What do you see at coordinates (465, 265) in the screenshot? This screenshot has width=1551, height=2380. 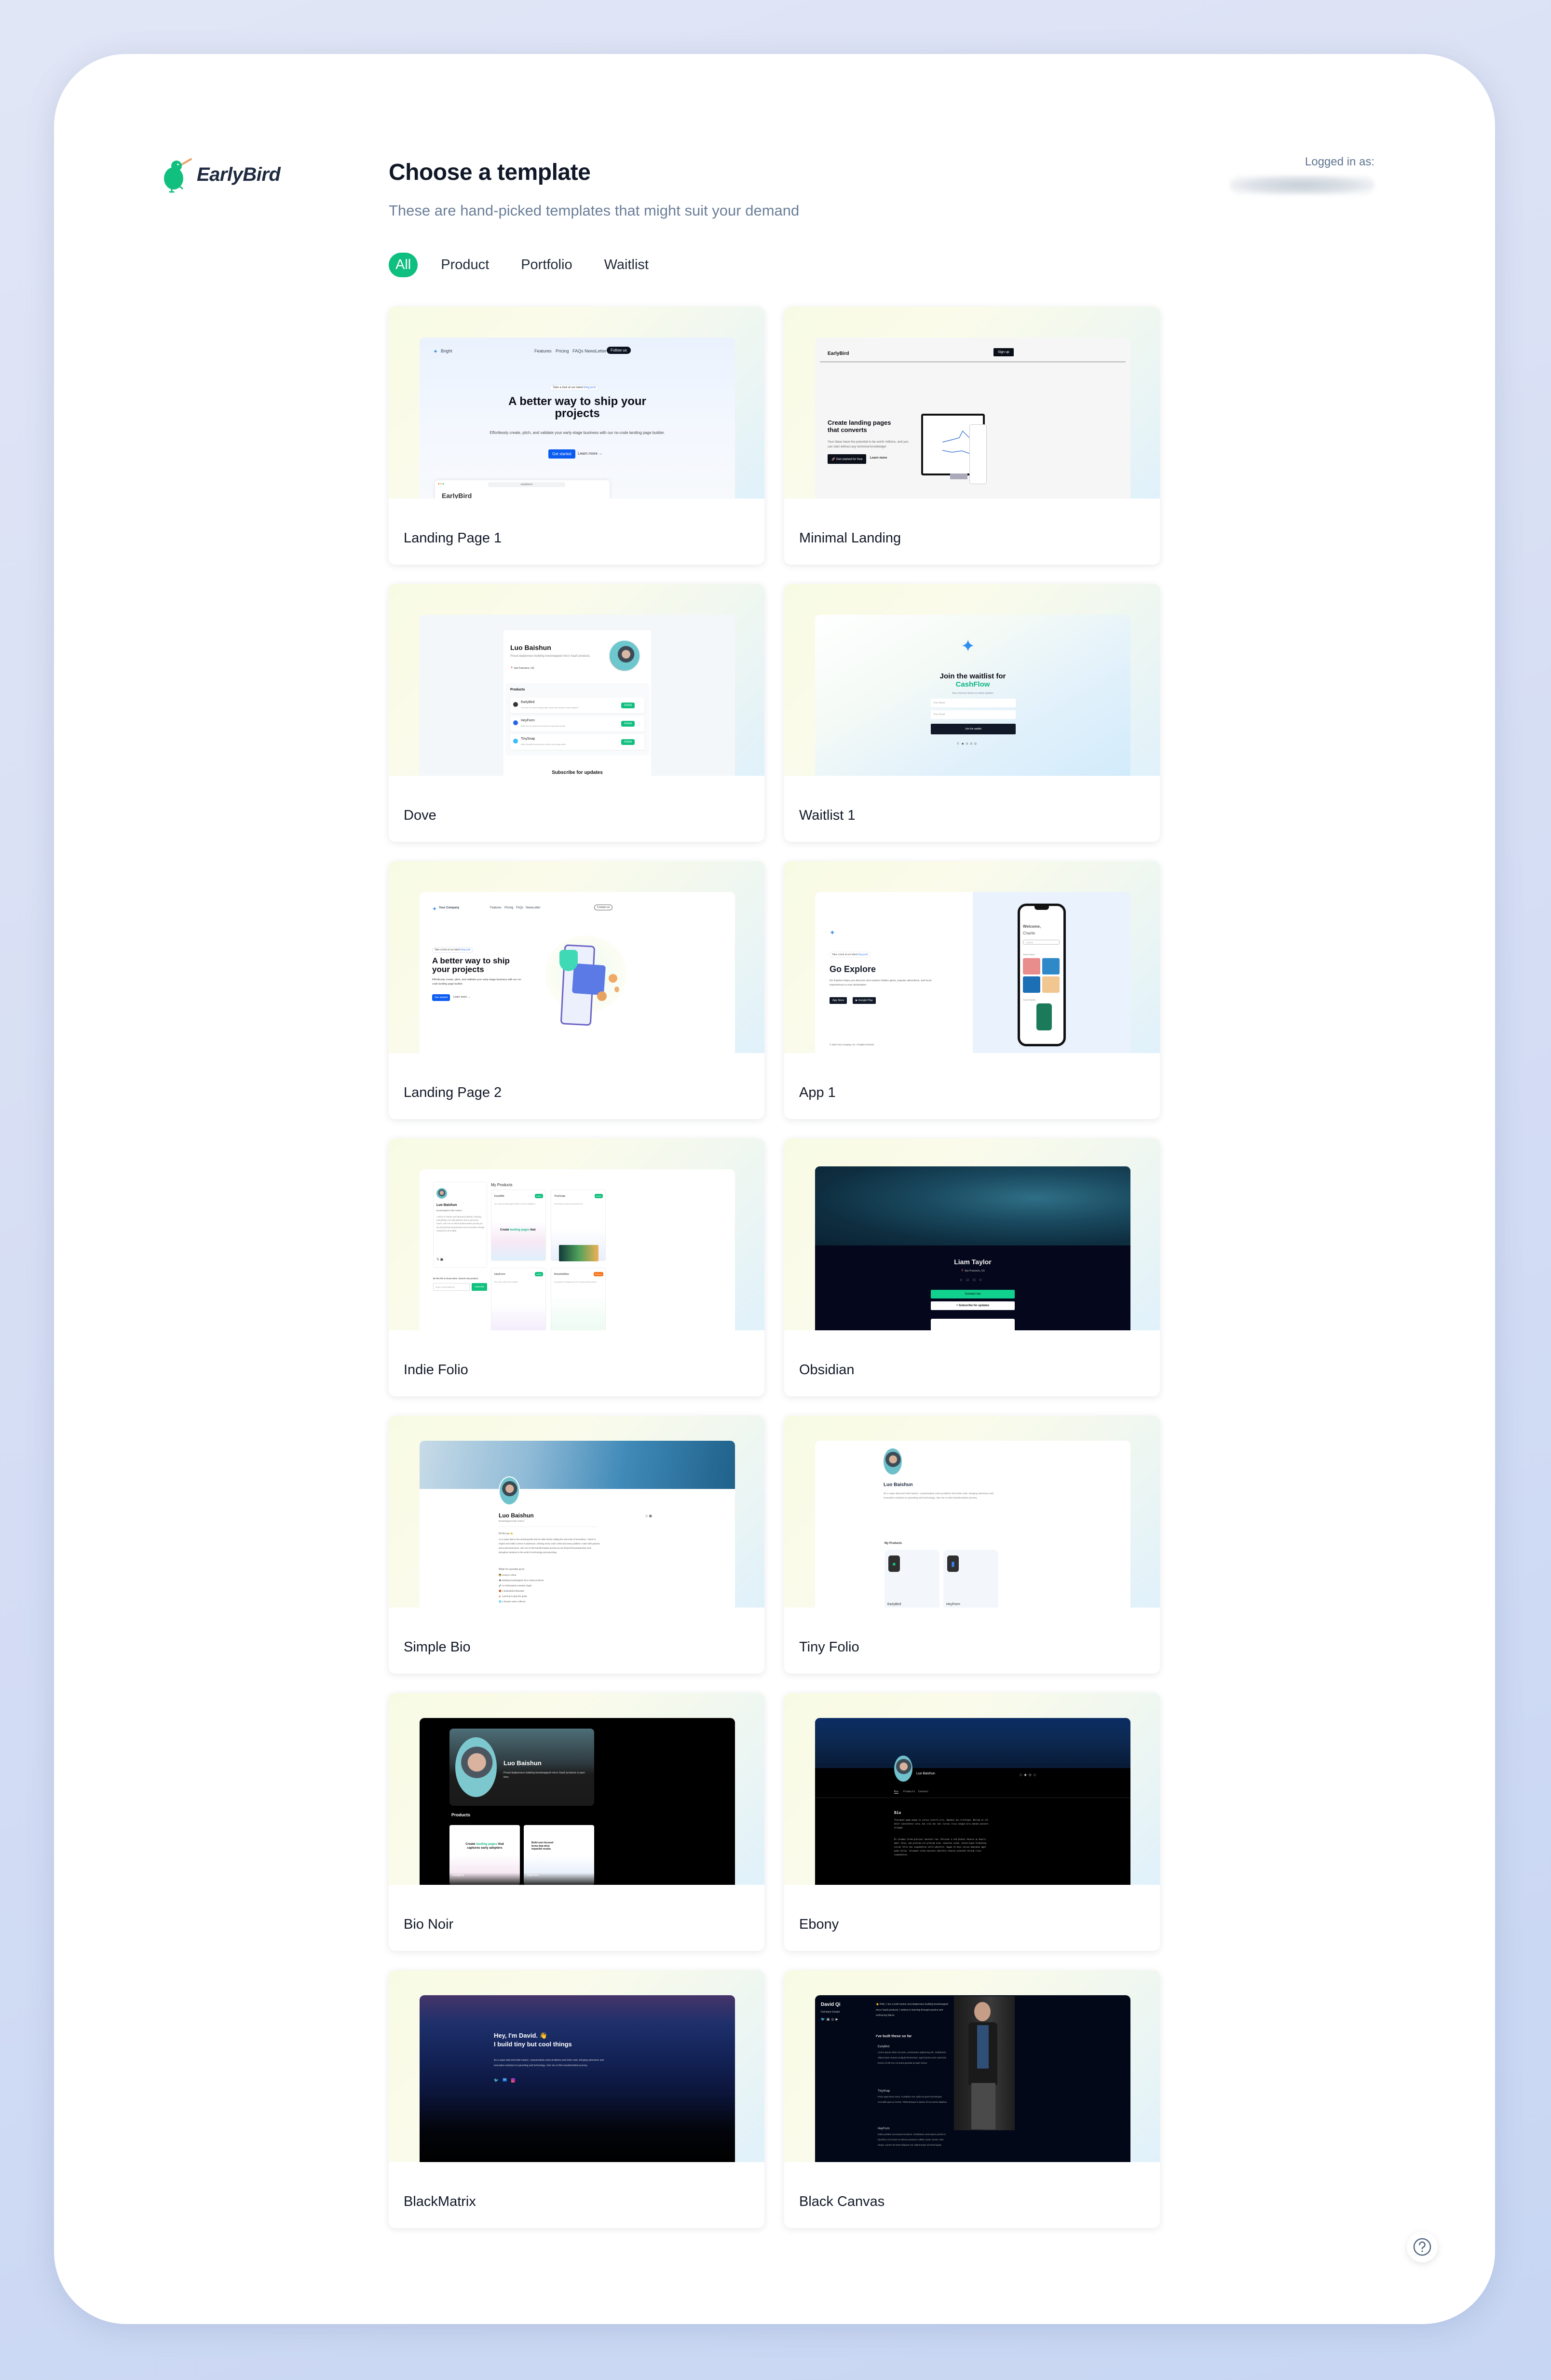 I see `filter-product: Product` at bounding box center [465, 265].